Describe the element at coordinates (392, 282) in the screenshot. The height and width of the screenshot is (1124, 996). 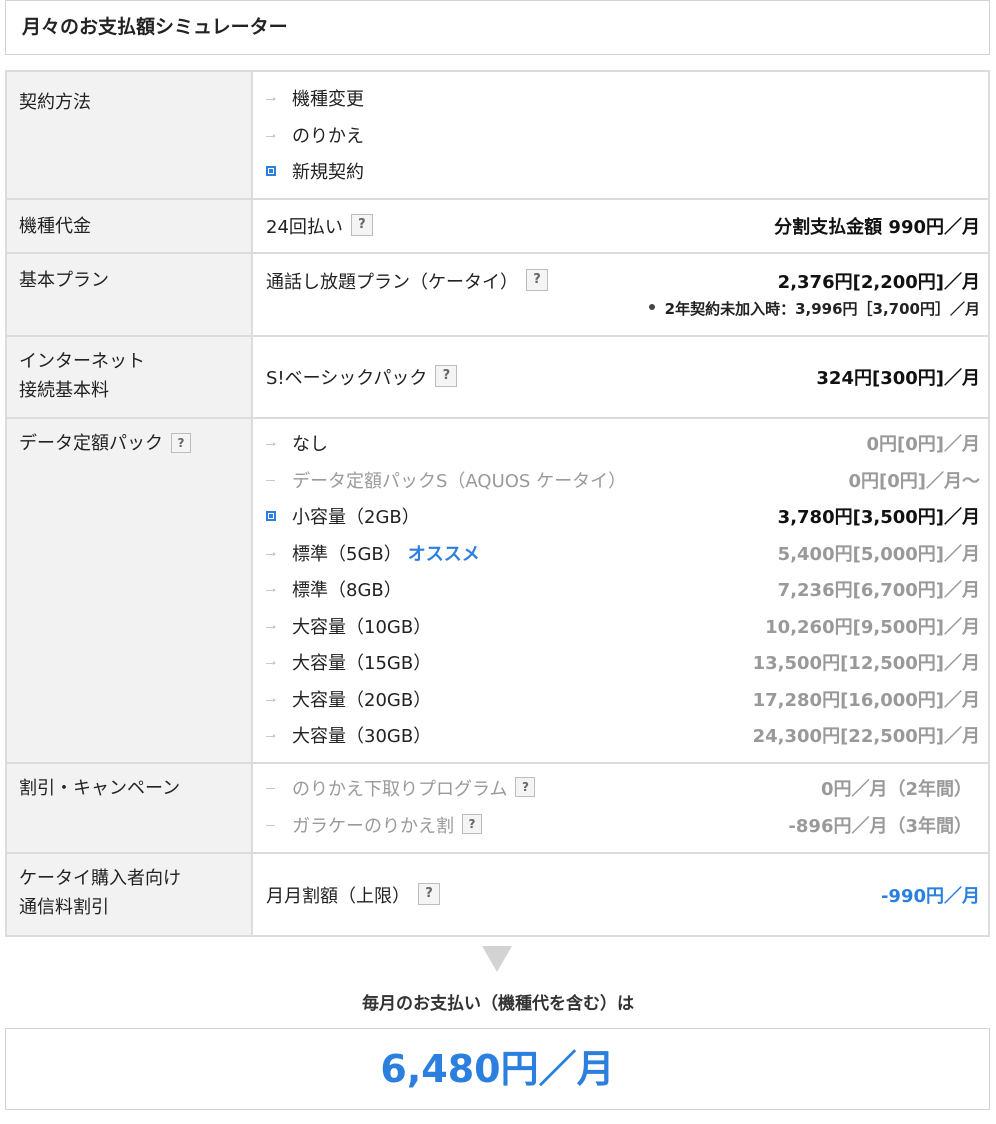
I see `plan-name: 通話し放題プラン（ケータイ）` at that location.